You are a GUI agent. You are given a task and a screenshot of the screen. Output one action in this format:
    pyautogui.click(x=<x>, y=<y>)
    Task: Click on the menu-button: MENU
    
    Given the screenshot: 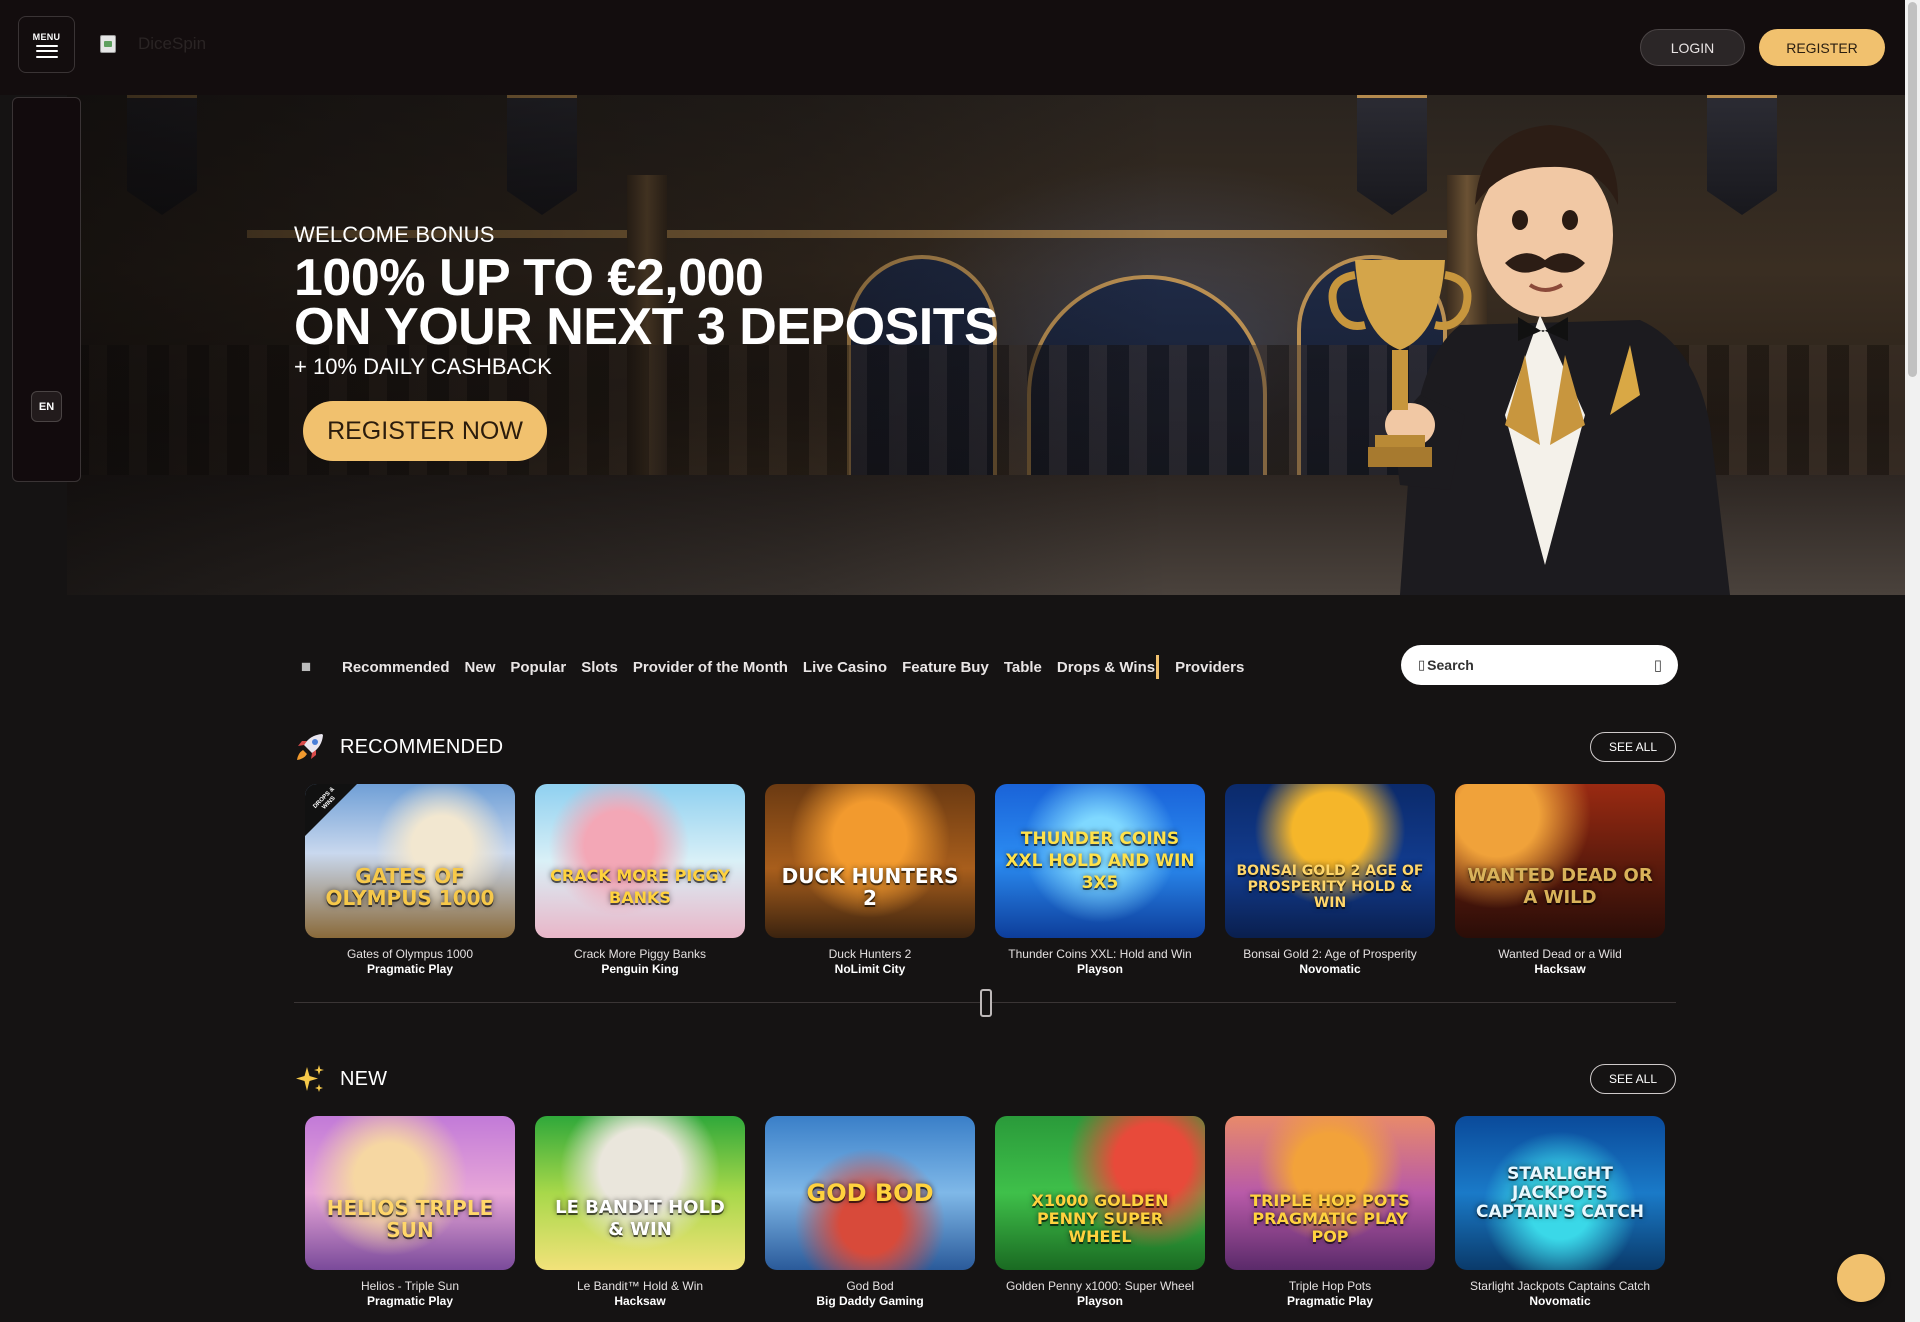 What is the action you would take?
    pyautogui.click(x=46, y=44)
    